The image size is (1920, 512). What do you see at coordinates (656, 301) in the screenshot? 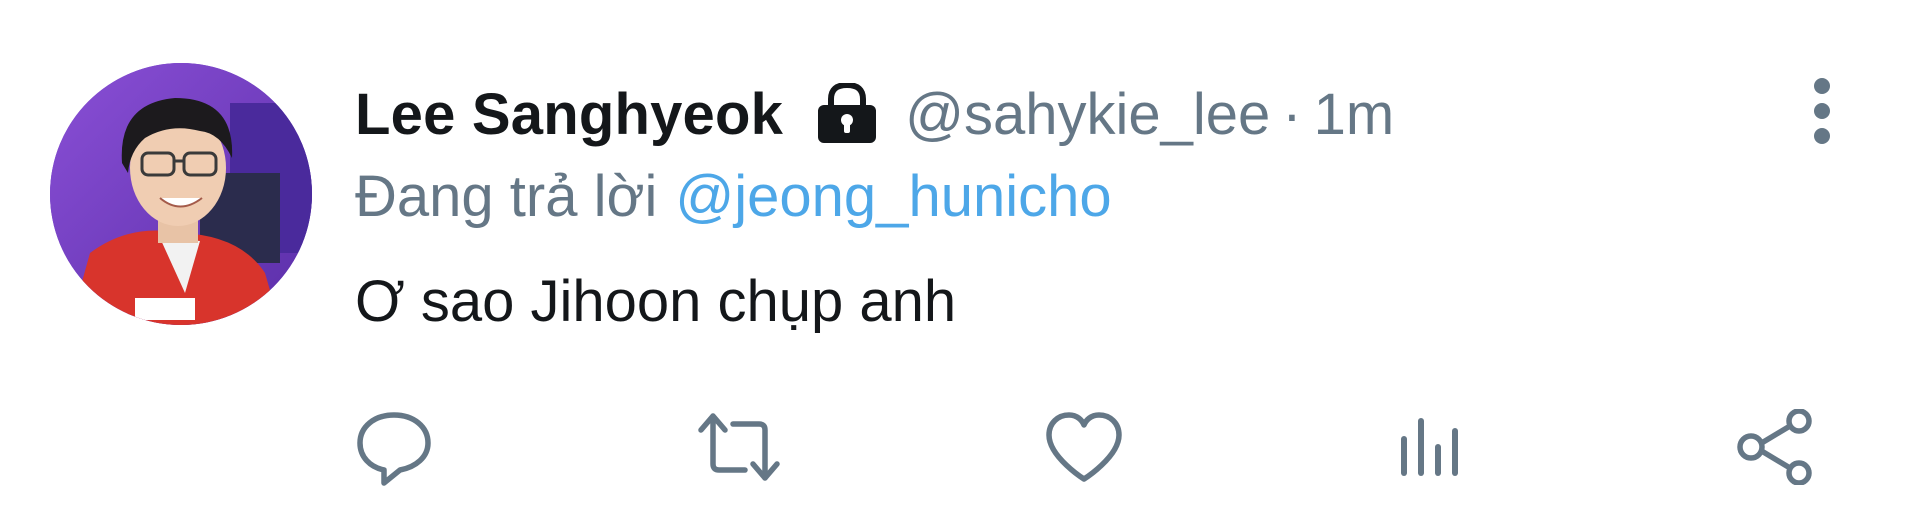
I see `tweet-text: Ơ sao Jihoon chụp anh` at bounding box center [656, 301].